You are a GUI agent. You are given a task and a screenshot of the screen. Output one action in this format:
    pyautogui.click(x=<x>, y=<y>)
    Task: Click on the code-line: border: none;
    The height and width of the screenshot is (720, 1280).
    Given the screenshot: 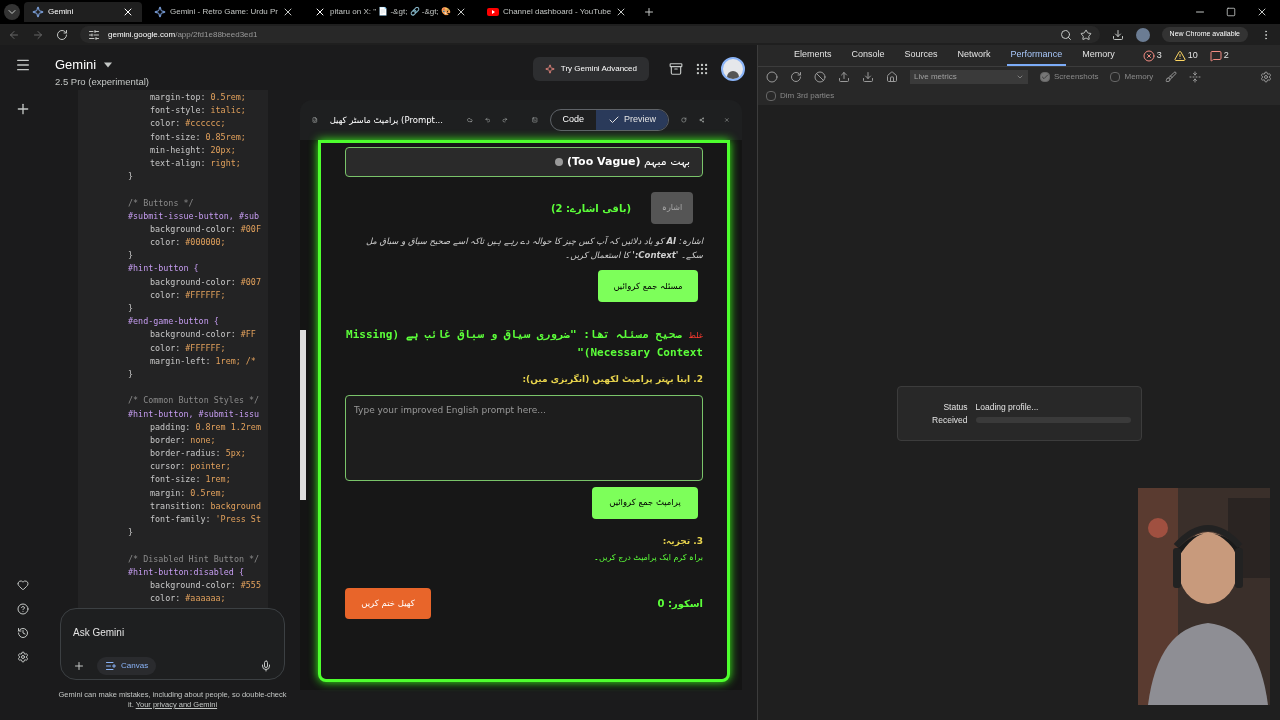 What is the action you would take?
    pyautogui.click(x=183, y=440)
    